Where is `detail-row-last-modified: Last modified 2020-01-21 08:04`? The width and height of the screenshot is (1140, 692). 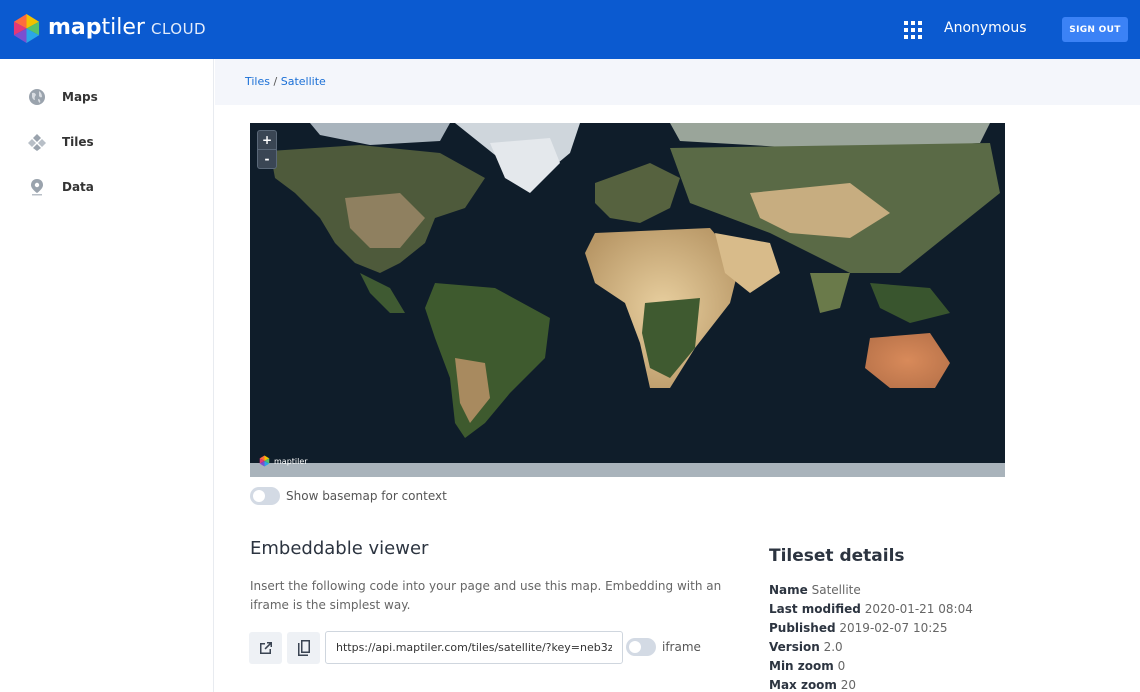 detail-row-last-modified: Last modified 2020-01-21 08:04 is located at coordinates (919, 611).